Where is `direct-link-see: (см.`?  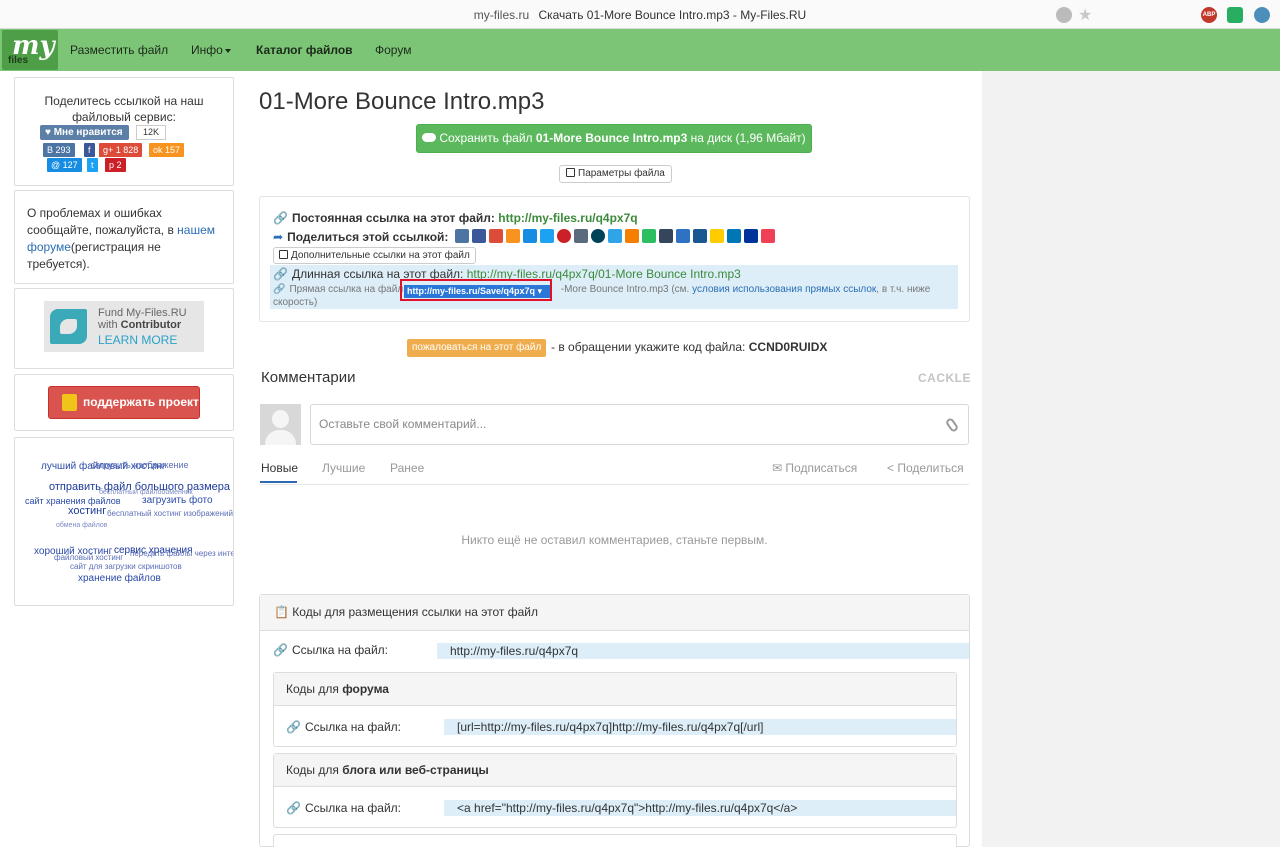 direct-link-see: (см. is located at coordinates (680, 289).